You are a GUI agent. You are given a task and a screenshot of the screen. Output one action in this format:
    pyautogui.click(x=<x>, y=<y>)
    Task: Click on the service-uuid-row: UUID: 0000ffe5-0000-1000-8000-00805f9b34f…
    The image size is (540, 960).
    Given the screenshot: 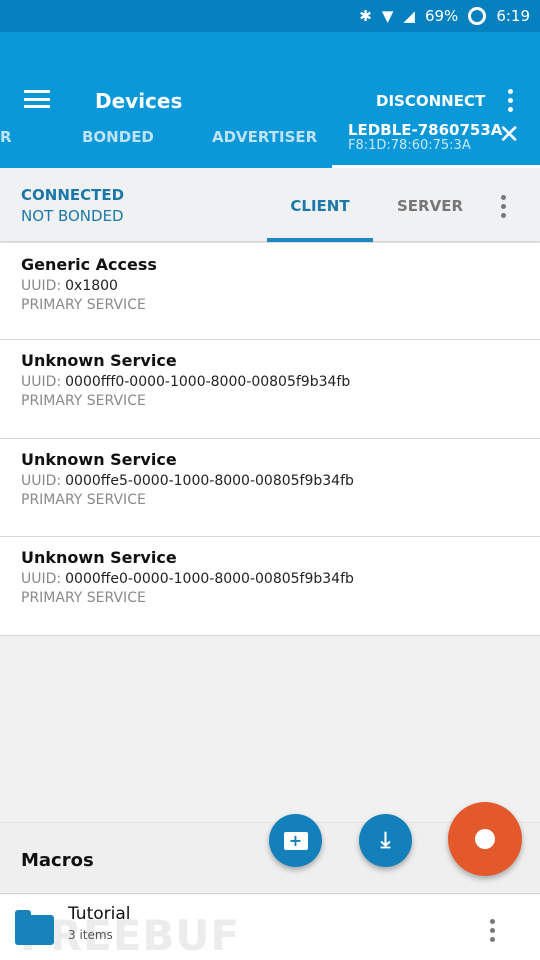 What is the action you would take?
    pyautogui.click(x=270, y=481)
    